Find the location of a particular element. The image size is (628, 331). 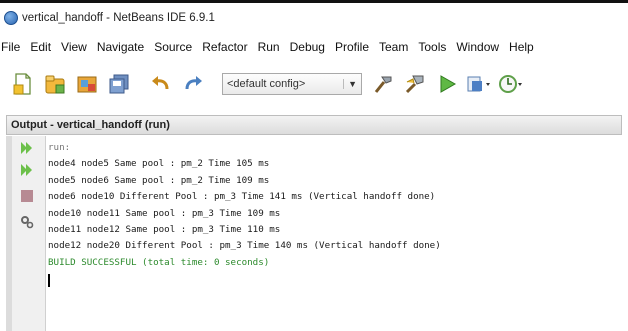

console-line: run: is located at coordinates (59, 147).